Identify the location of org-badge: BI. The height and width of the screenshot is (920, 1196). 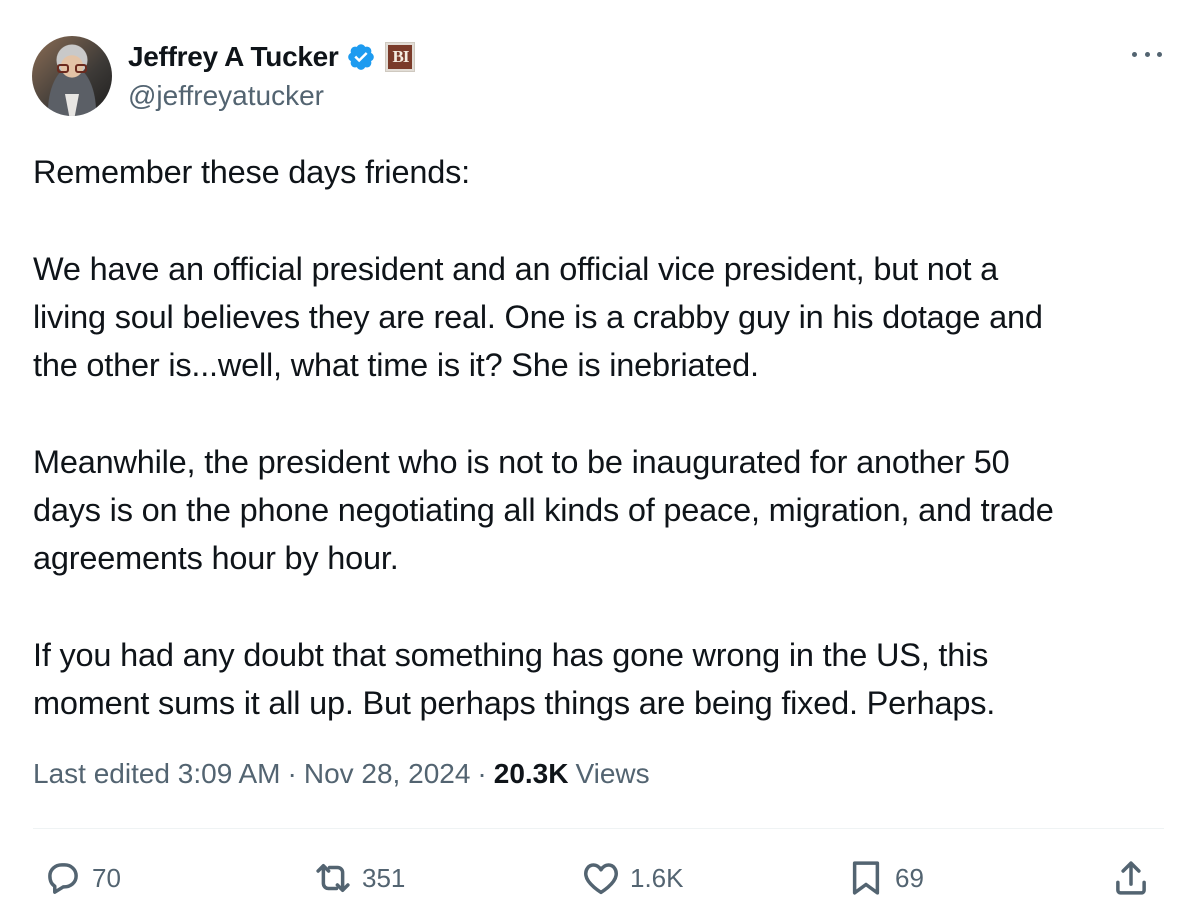
(400, 57).